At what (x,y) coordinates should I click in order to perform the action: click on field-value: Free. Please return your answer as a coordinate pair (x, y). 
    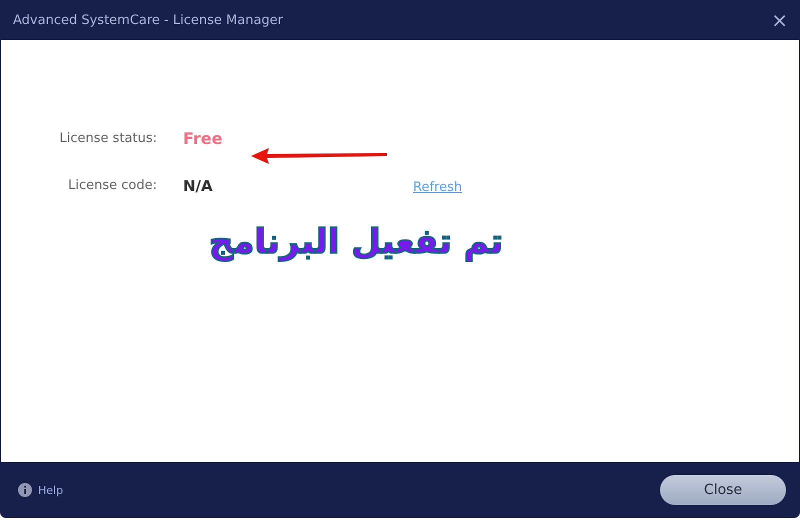
    Looking at the image, I should click on (202, 138).